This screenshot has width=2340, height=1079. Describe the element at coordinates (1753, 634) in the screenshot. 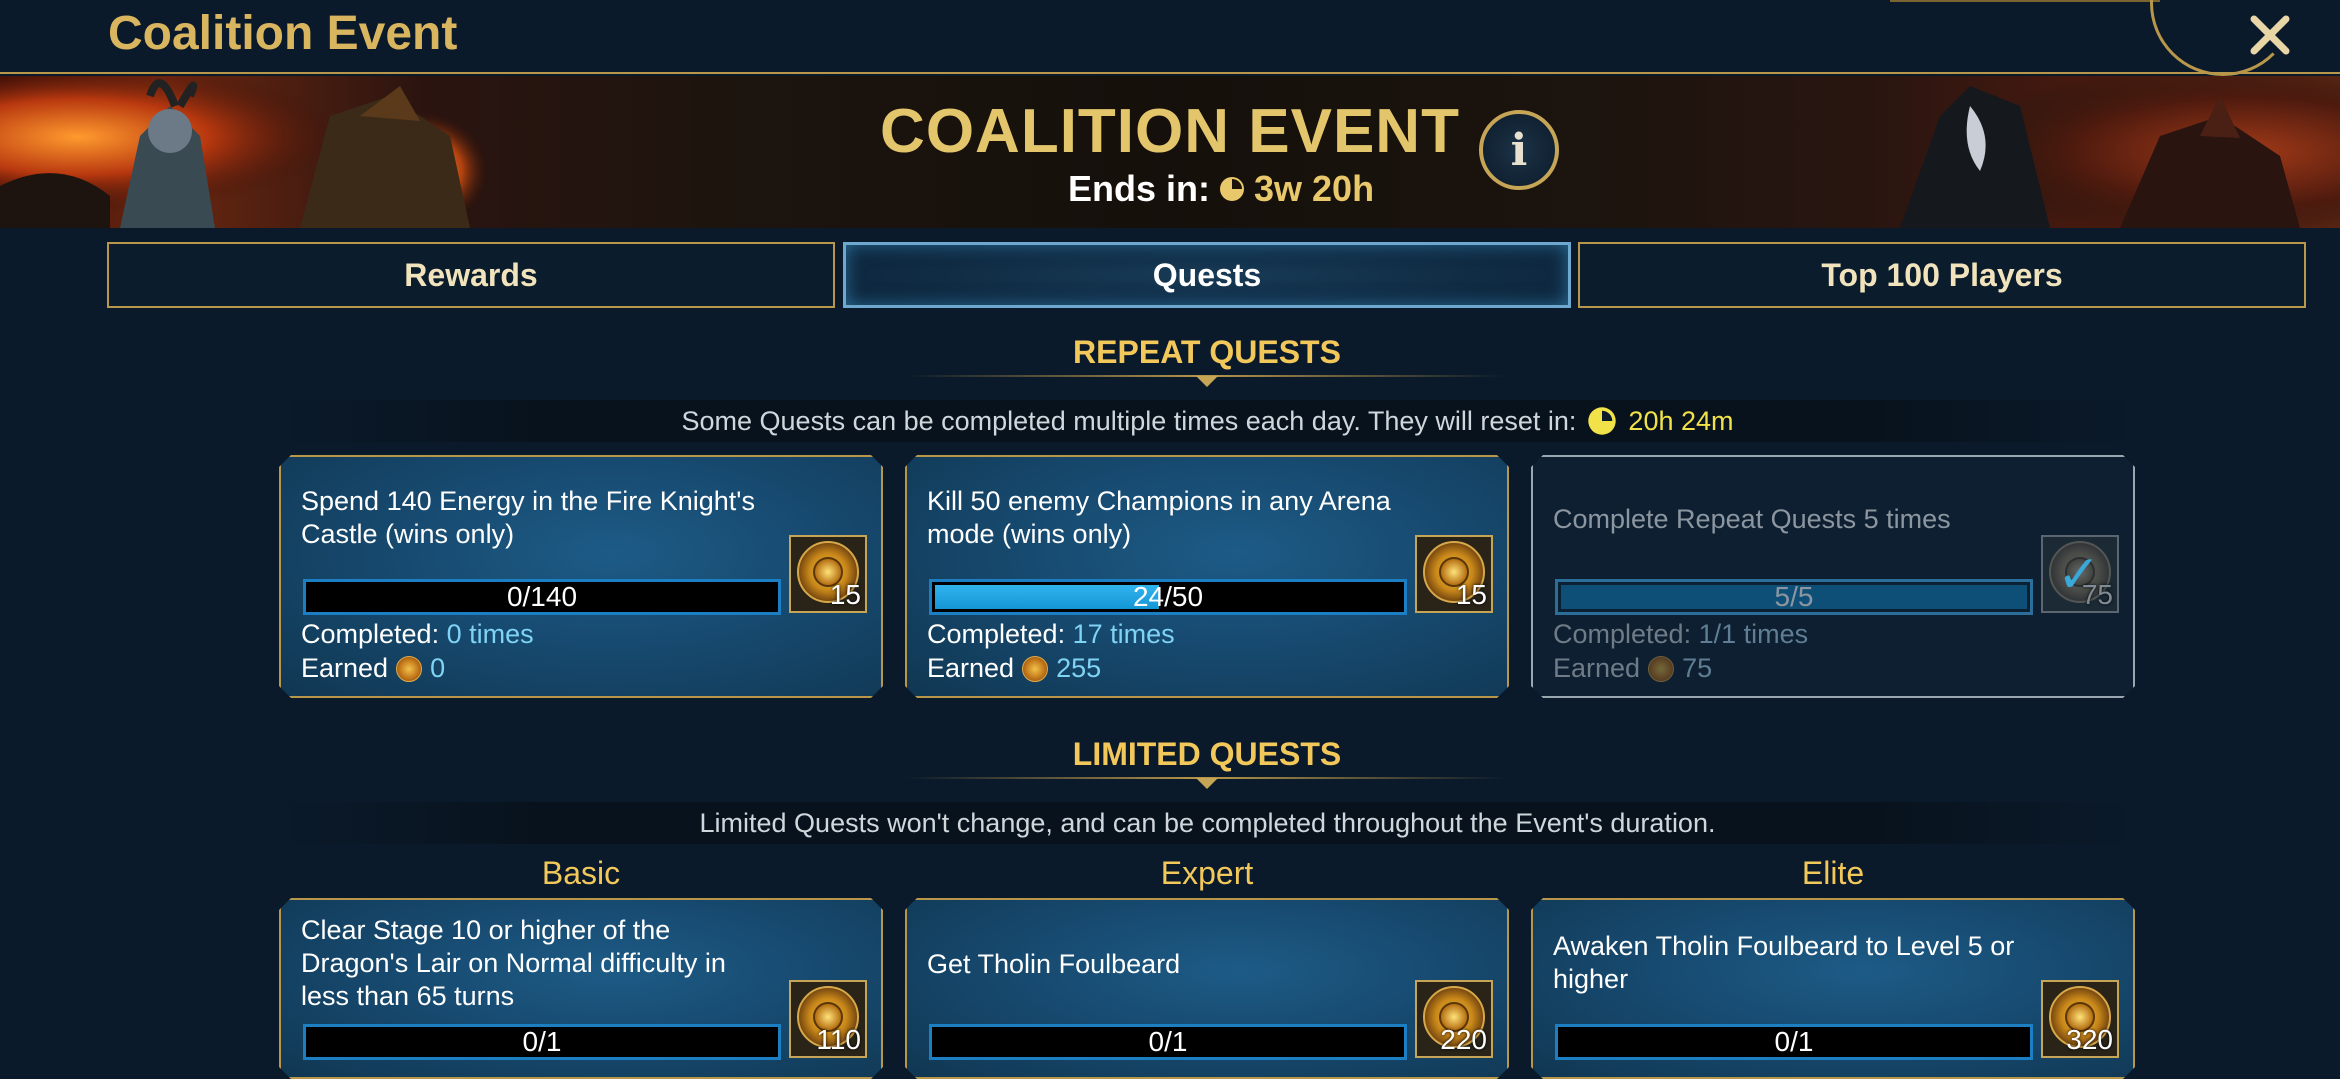

I see `completed-value: 1/1 times` at that location.